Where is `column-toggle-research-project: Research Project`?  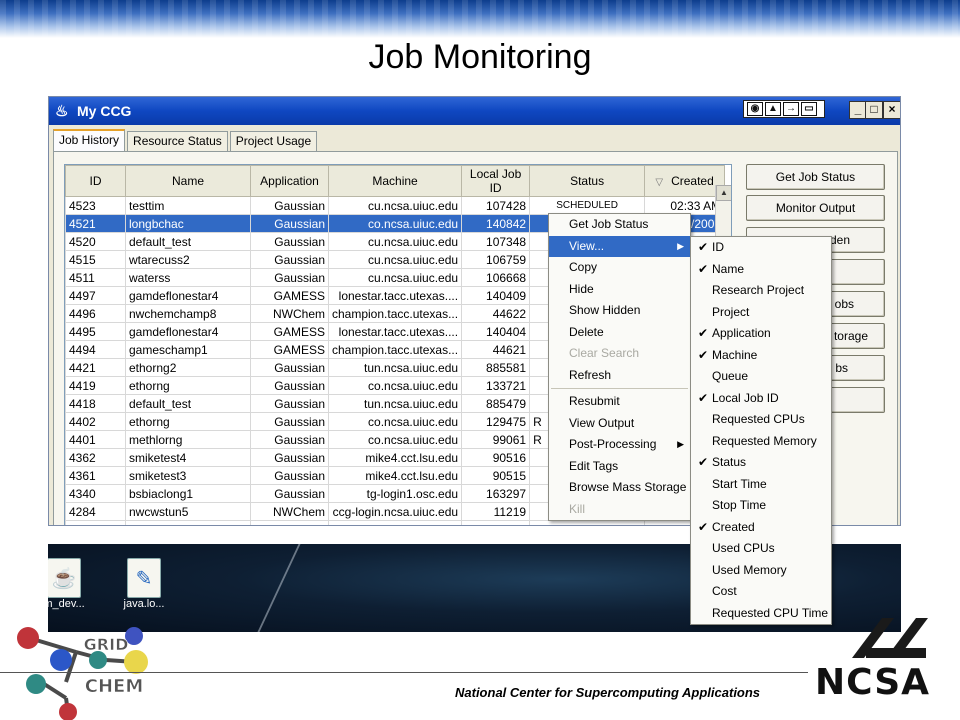 column-toggle-research-project: Research Project is located at coordinates (761, 291).